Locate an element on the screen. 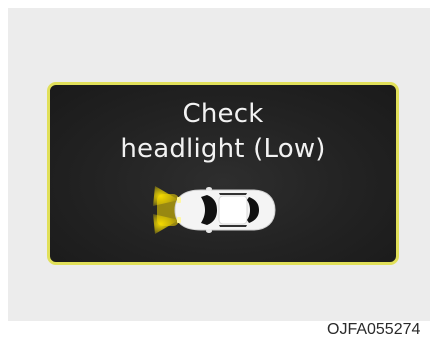  car-mirror-top is located at coordinates (209, 189).